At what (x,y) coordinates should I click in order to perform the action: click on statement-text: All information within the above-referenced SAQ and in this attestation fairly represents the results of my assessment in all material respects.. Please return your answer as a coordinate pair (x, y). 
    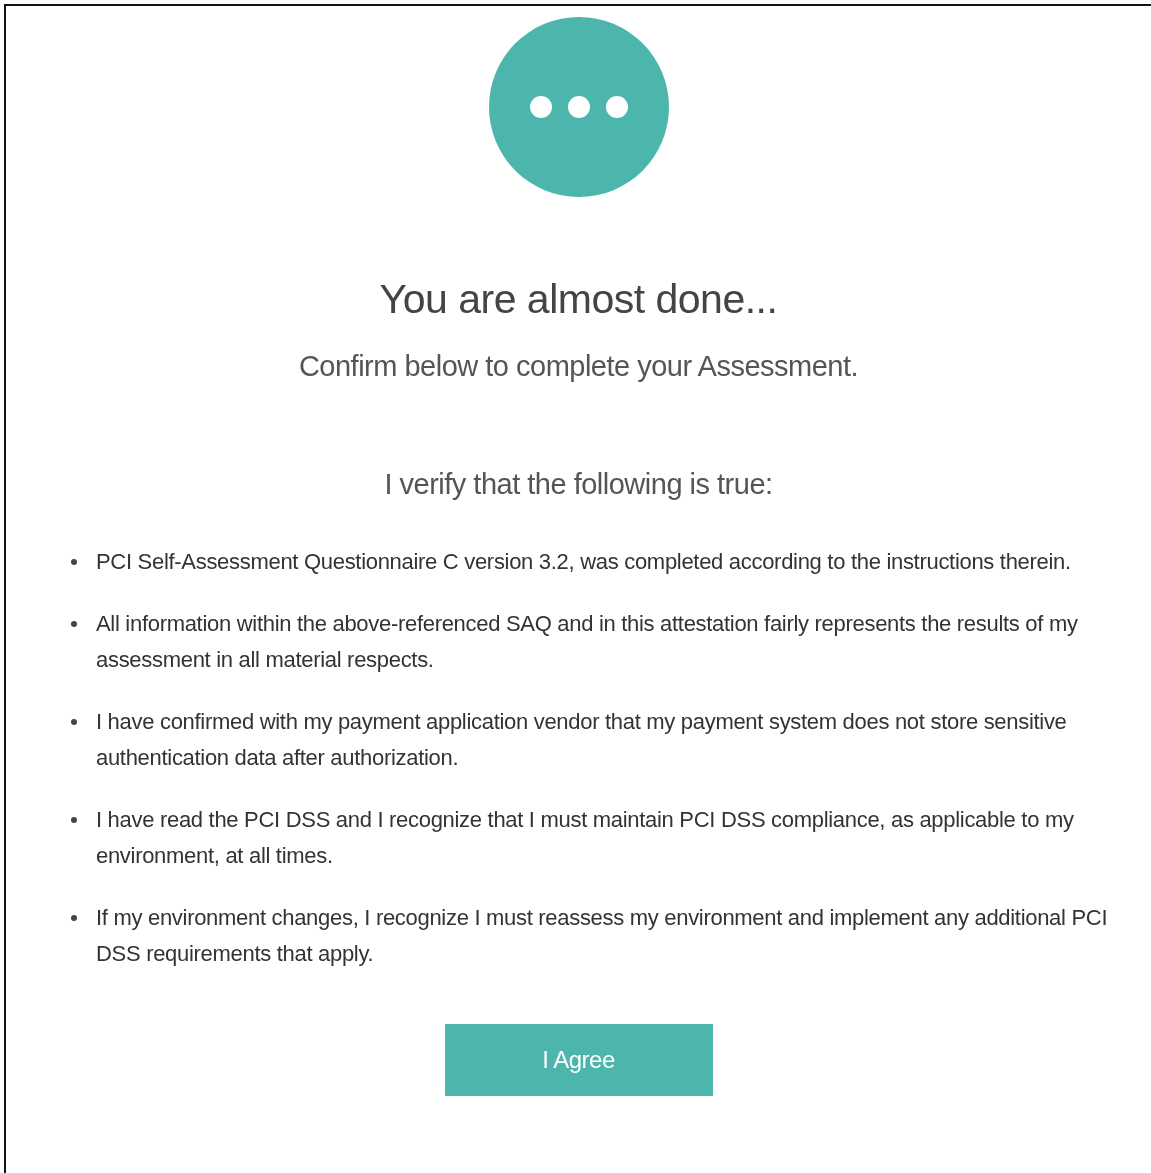
    Looking at the image, I should click on (587, 642).